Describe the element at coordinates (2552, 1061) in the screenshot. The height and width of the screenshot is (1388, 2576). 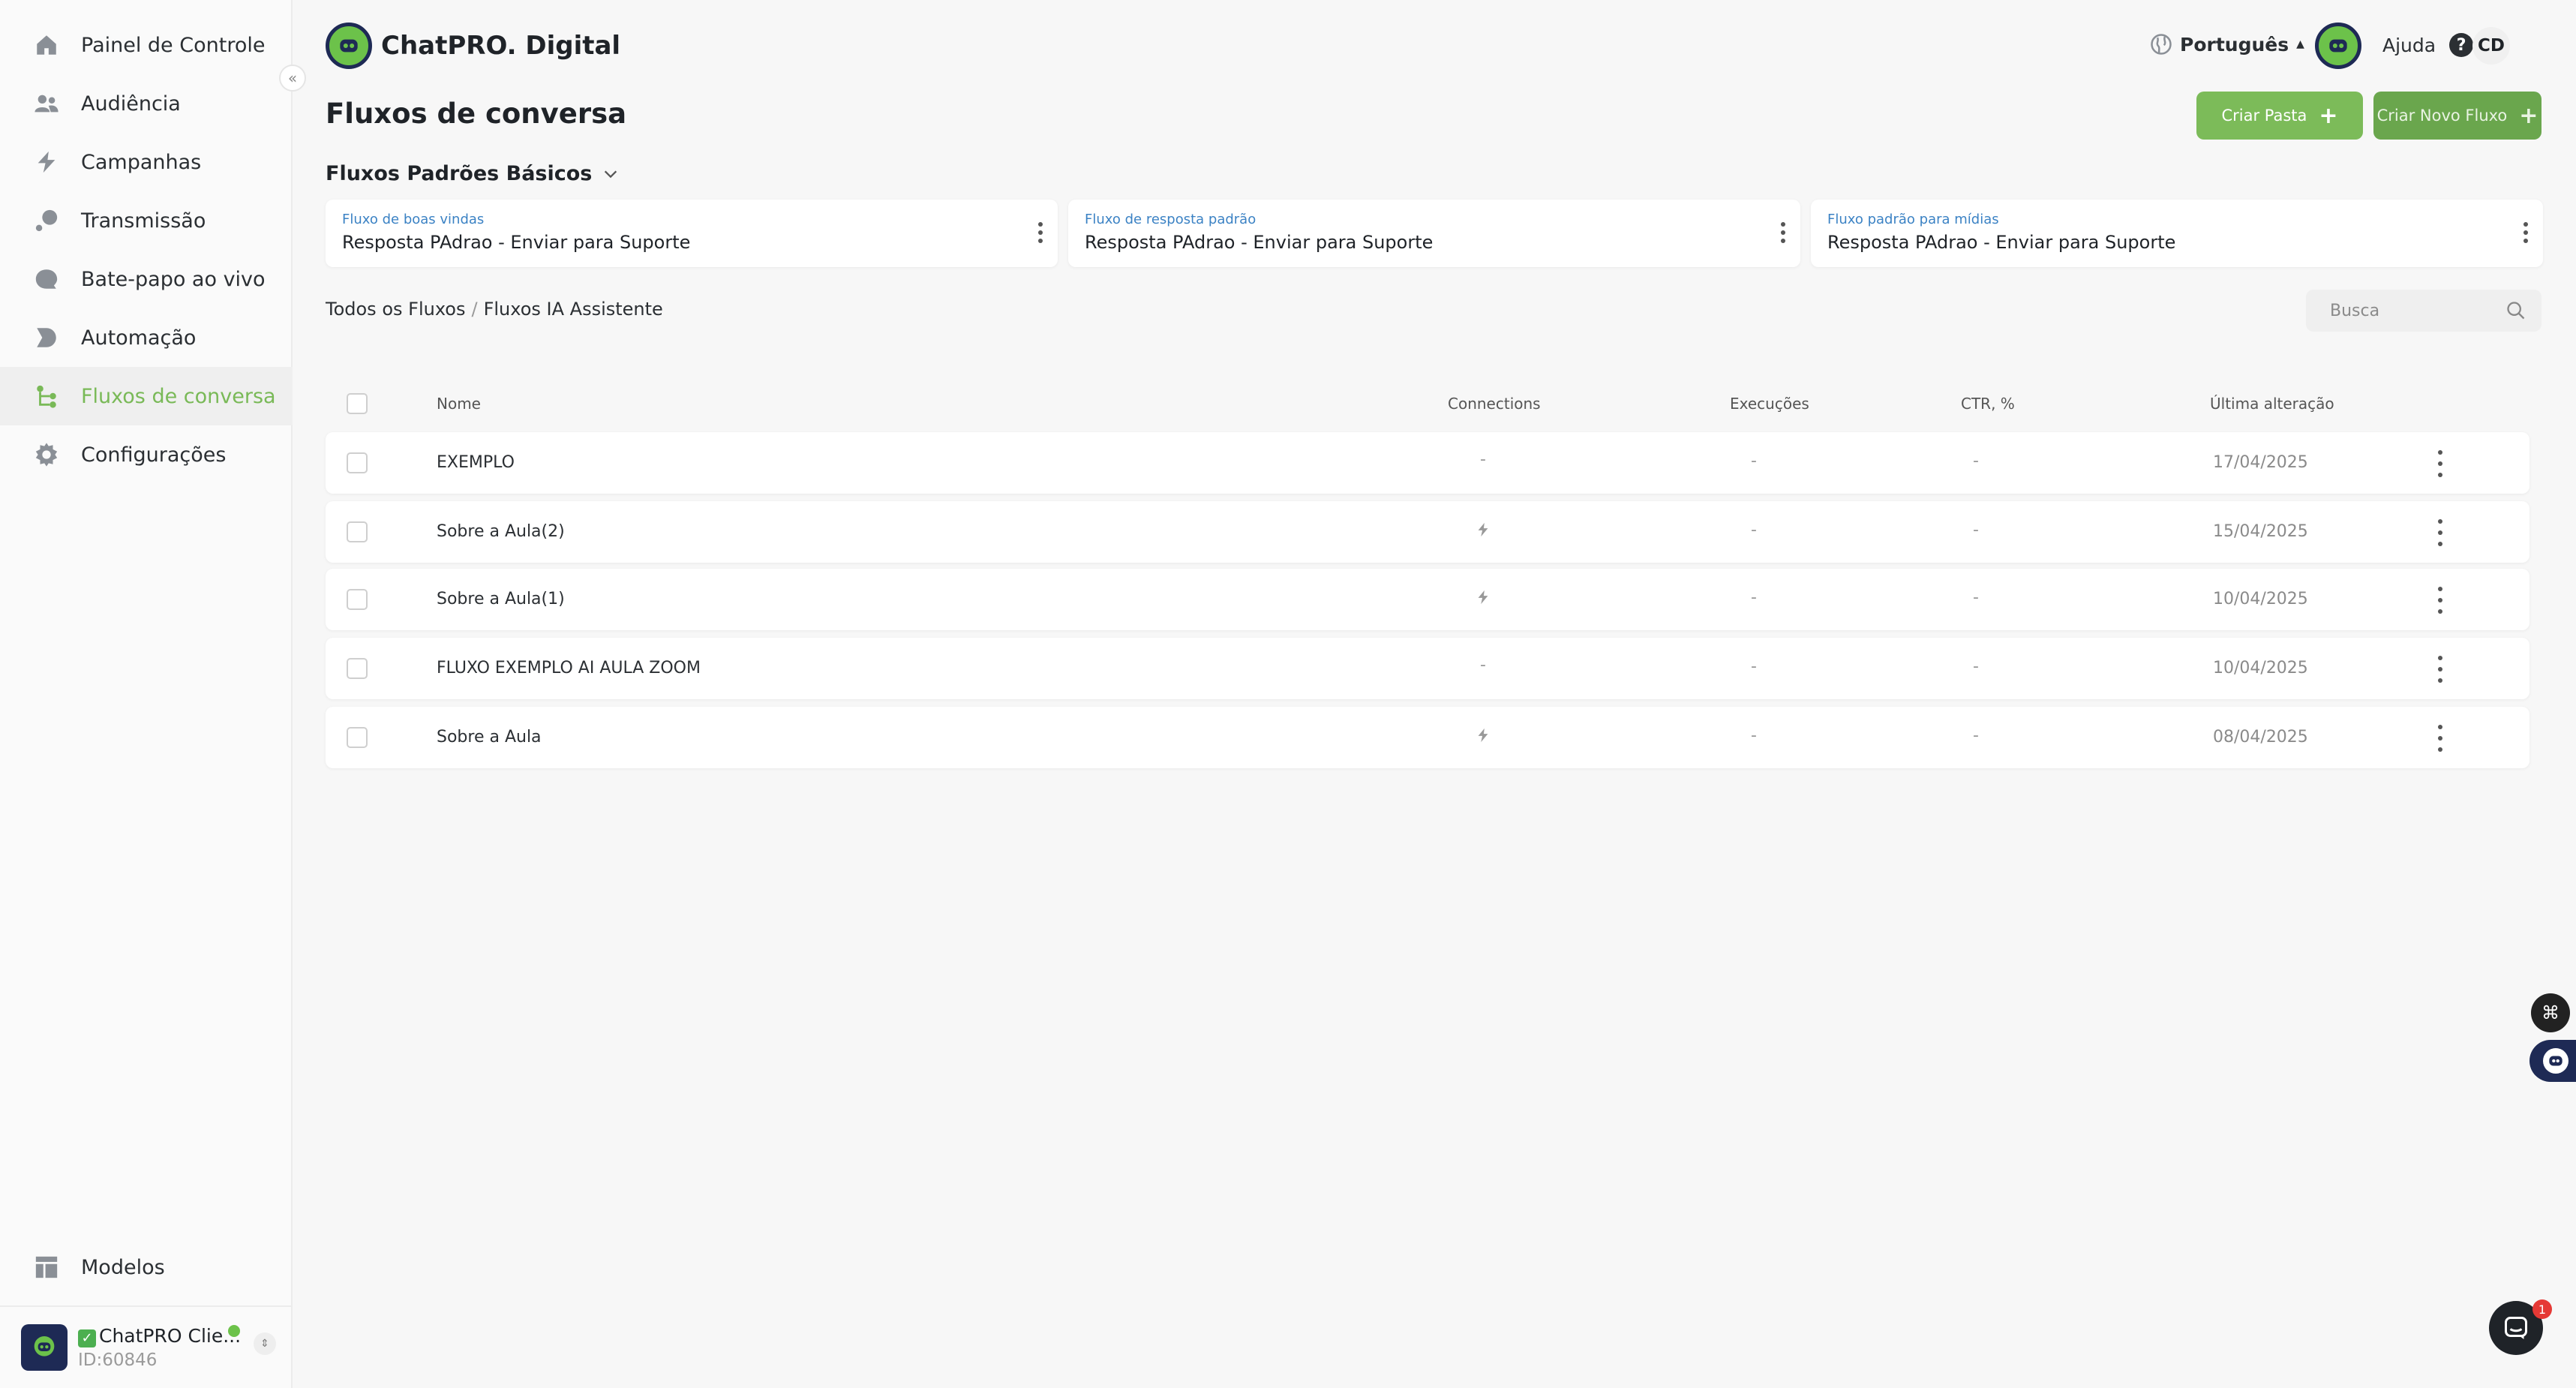
I see `assistant-bot-button` at that location.